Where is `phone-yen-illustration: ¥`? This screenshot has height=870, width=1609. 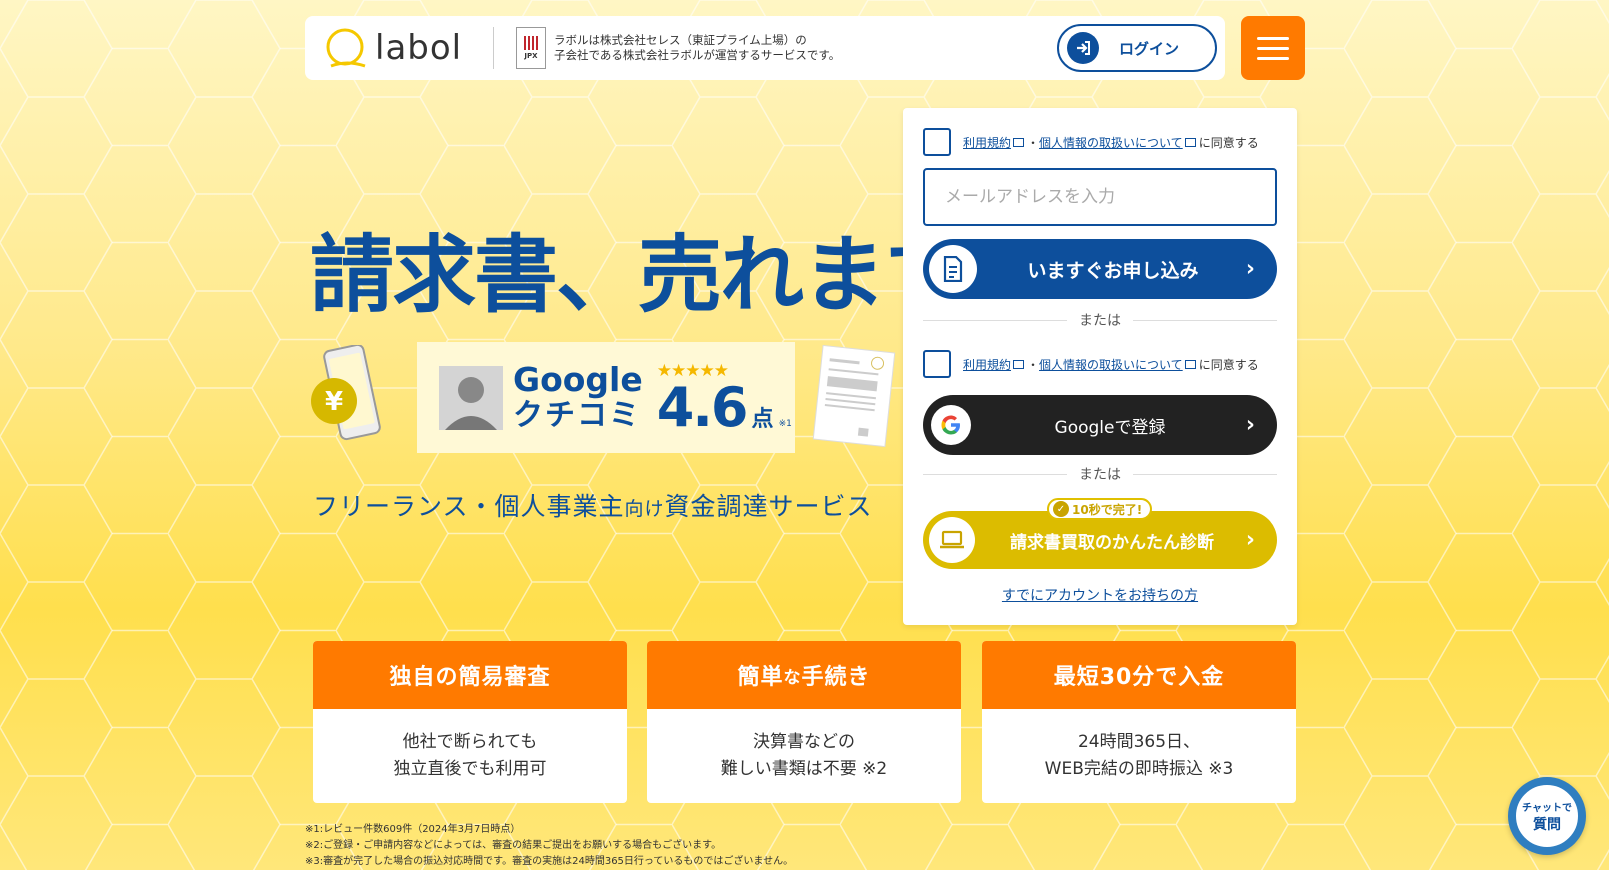 phone-yen-illustration: ¥ is located at coordinates (346, 393).